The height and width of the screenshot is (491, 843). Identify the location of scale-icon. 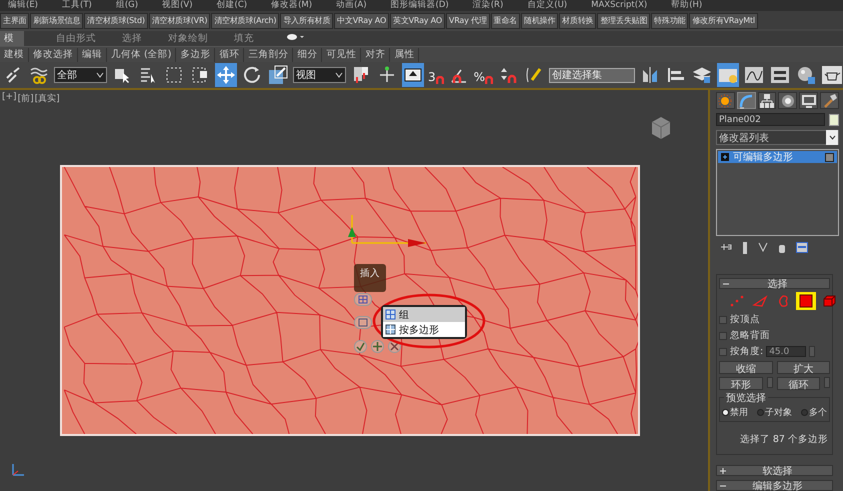
(277, 75).